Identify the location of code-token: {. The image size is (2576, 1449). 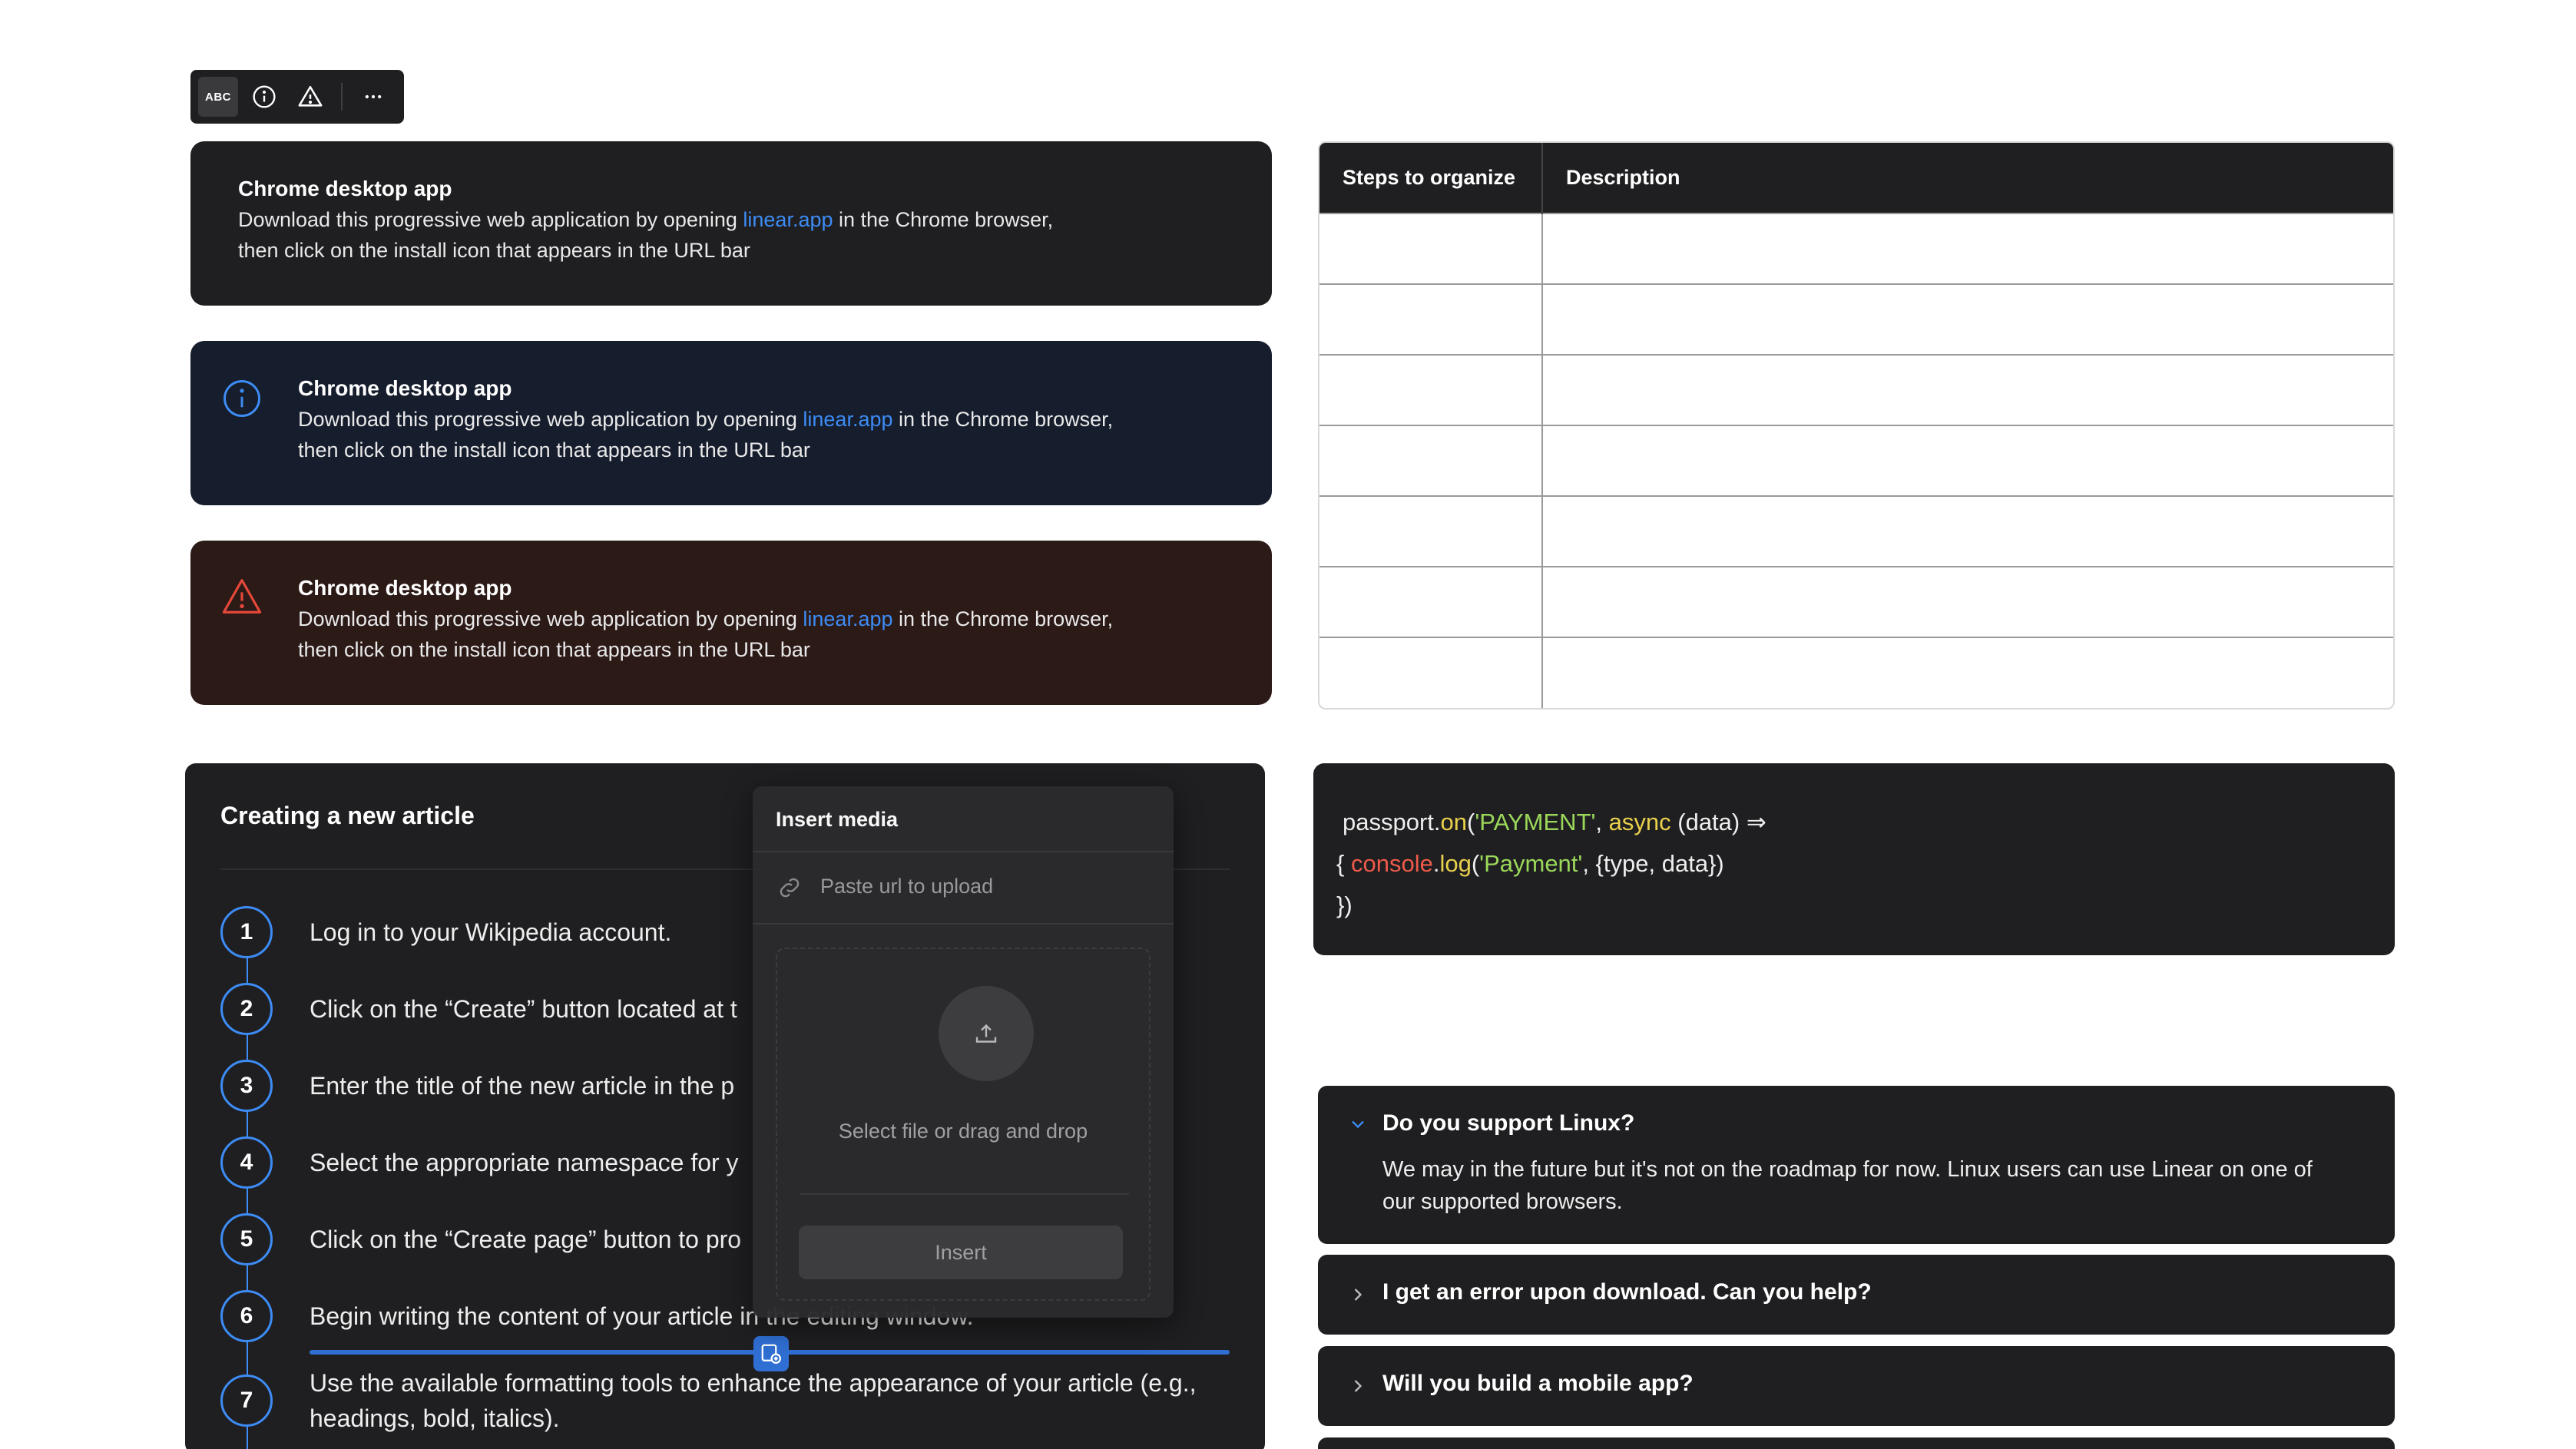
(1343, 863).